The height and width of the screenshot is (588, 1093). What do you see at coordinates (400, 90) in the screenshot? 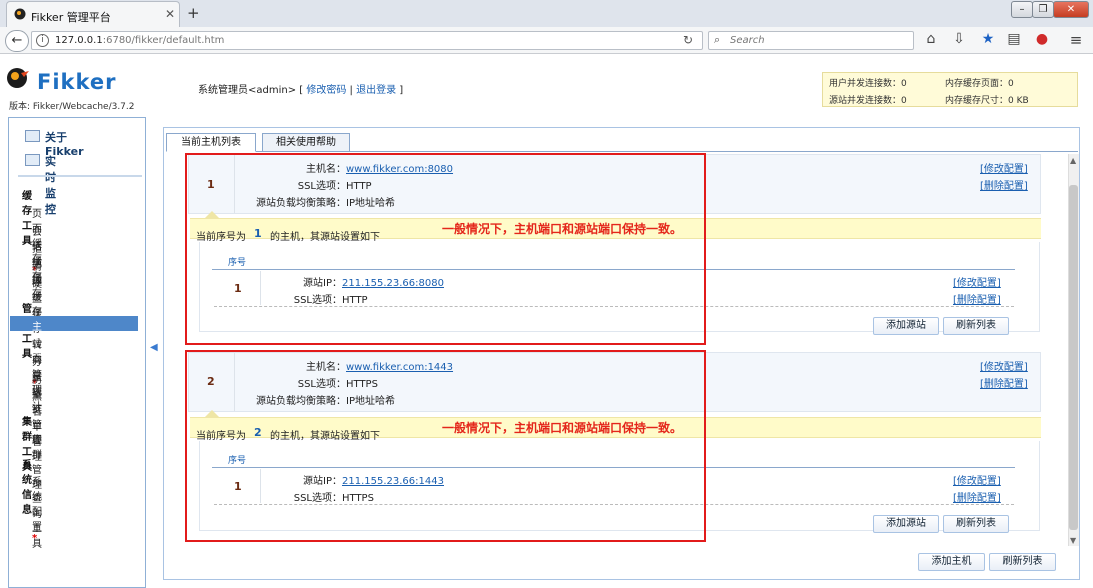
I see `user-suffix: ]` at bounding box center [400, 90].